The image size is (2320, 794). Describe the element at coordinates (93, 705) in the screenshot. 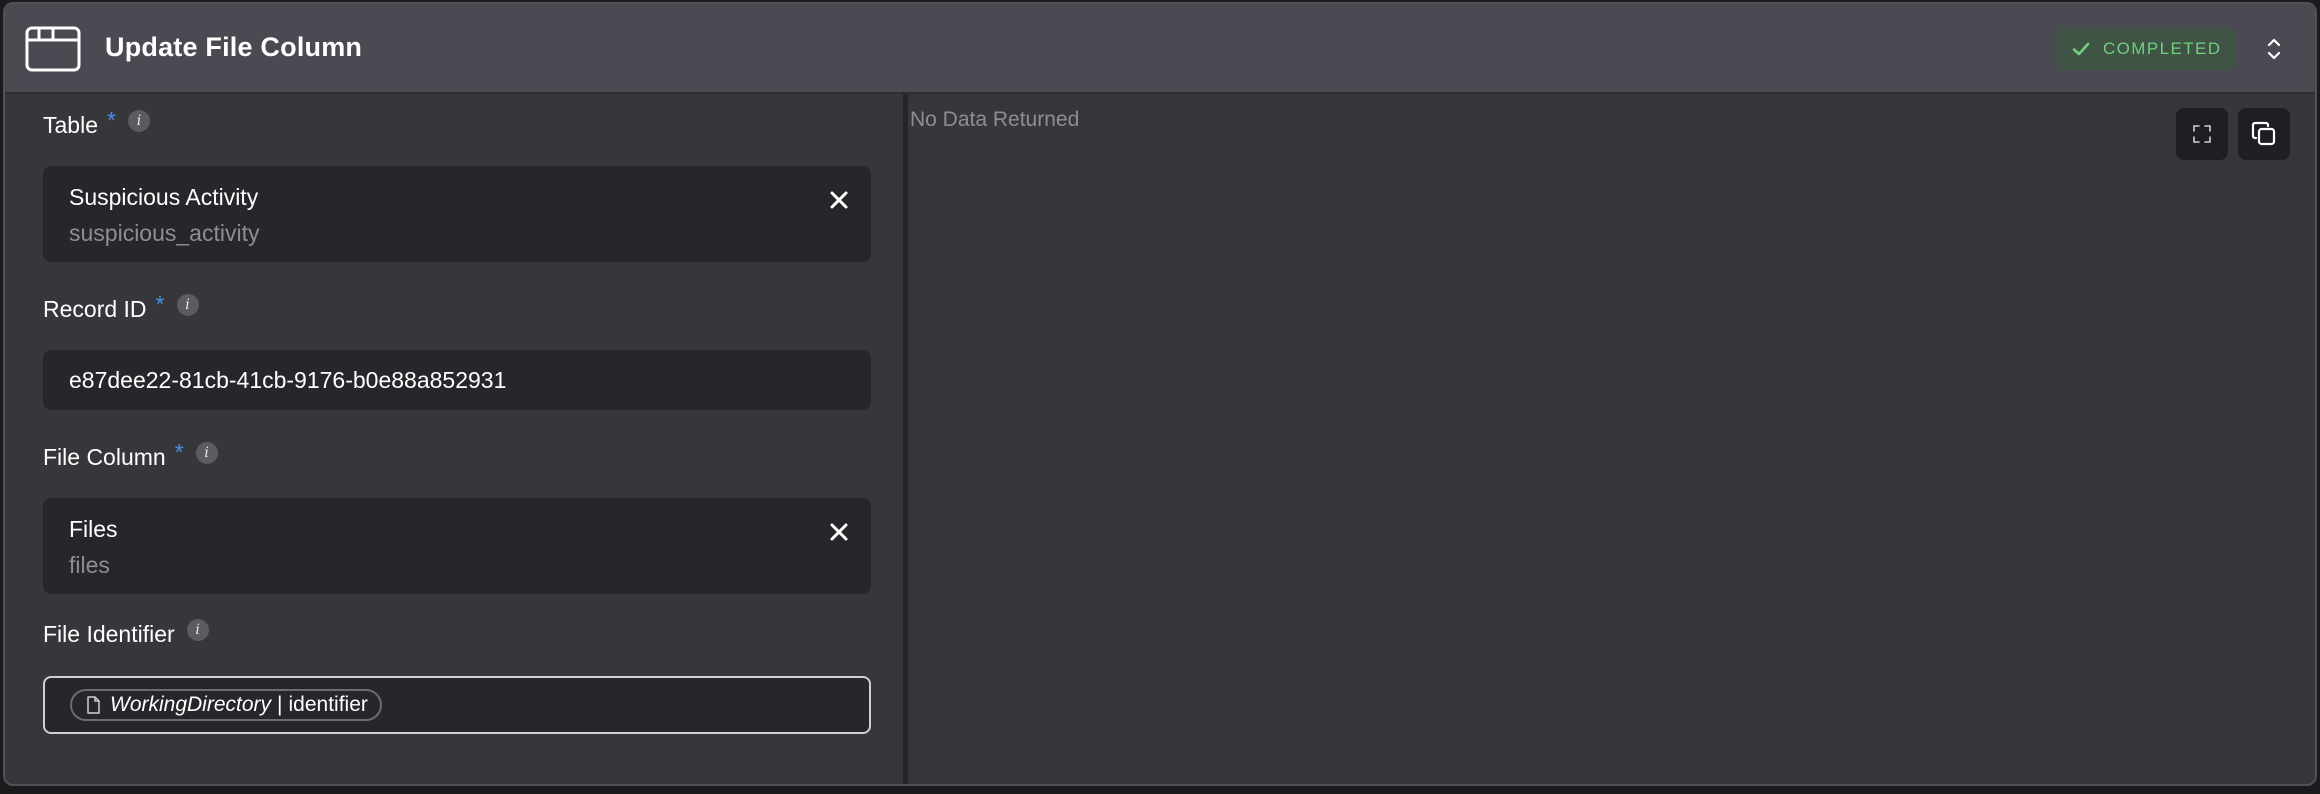

I see `file-icon` at that location.